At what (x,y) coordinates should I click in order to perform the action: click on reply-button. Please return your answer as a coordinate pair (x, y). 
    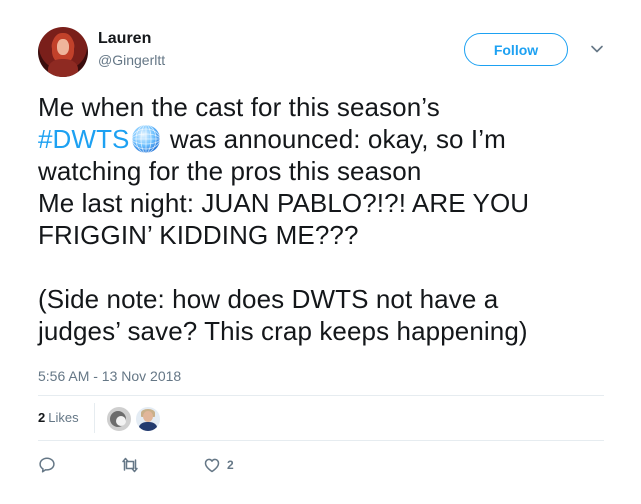
    Looking at the image, I should click on (47, 465).